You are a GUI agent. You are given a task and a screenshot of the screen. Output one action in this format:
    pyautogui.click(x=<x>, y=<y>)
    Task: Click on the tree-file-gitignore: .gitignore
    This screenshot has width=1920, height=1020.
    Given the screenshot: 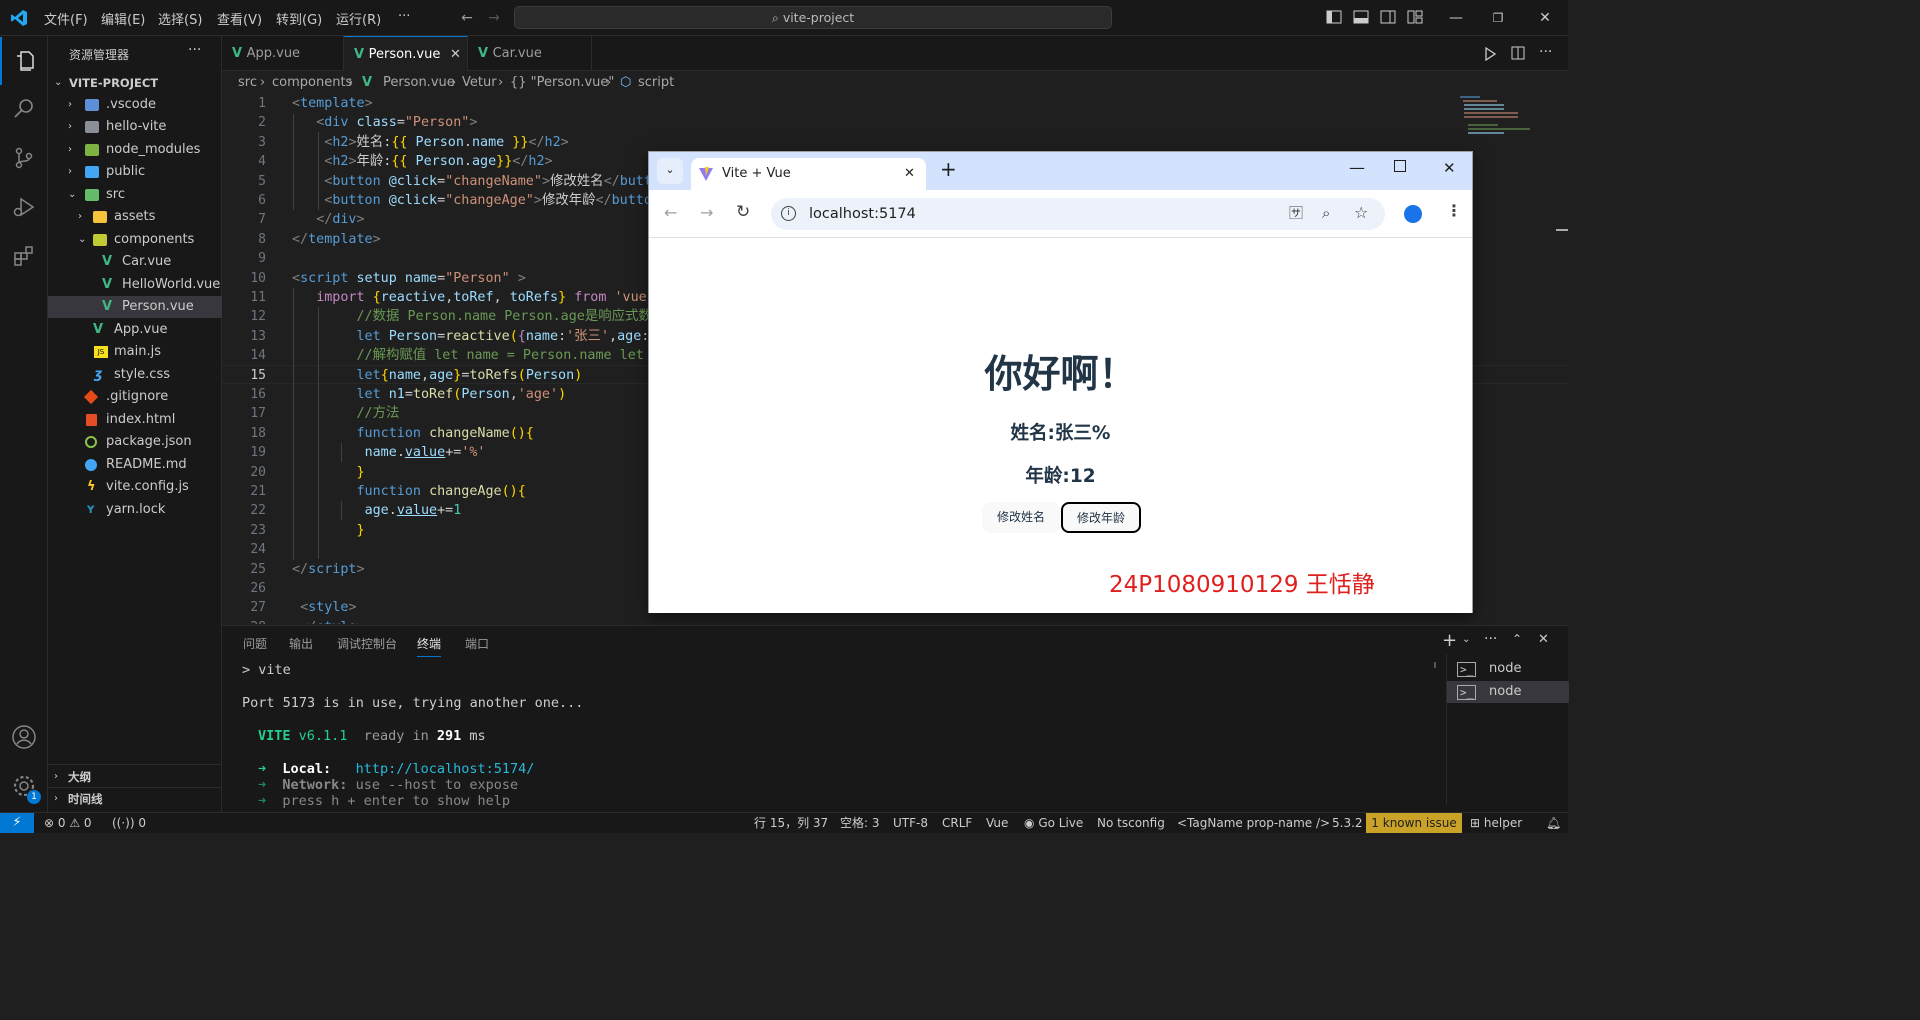 What is the action you would take?
    pyautogui.click(x=135, y=397)
    